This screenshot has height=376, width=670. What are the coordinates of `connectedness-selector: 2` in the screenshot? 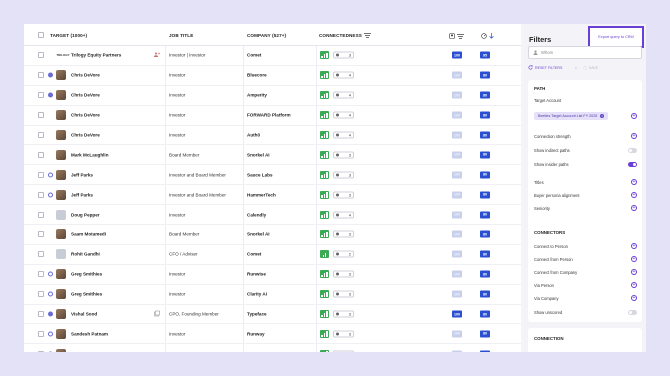 It's located at (343, 254).